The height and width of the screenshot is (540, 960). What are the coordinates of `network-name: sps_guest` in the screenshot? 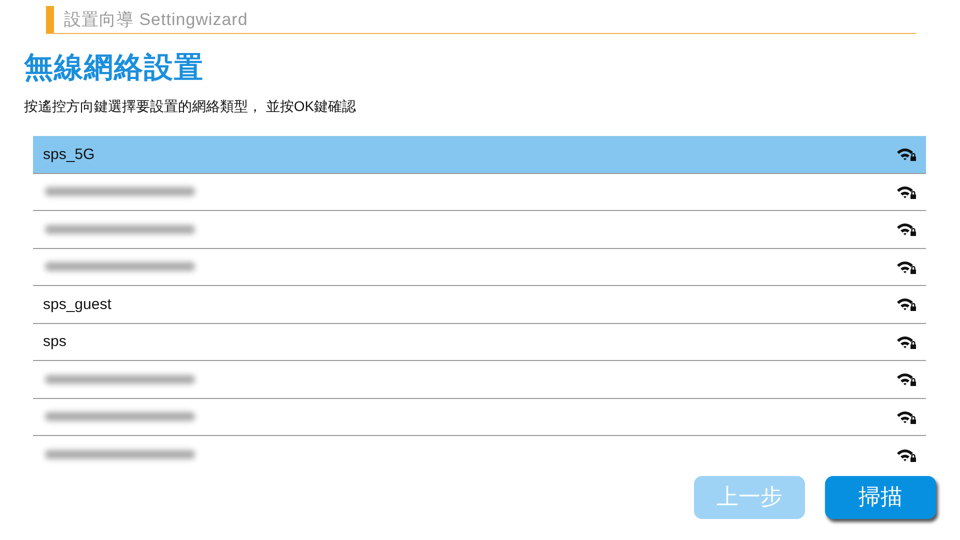 It's located at (77, 304).